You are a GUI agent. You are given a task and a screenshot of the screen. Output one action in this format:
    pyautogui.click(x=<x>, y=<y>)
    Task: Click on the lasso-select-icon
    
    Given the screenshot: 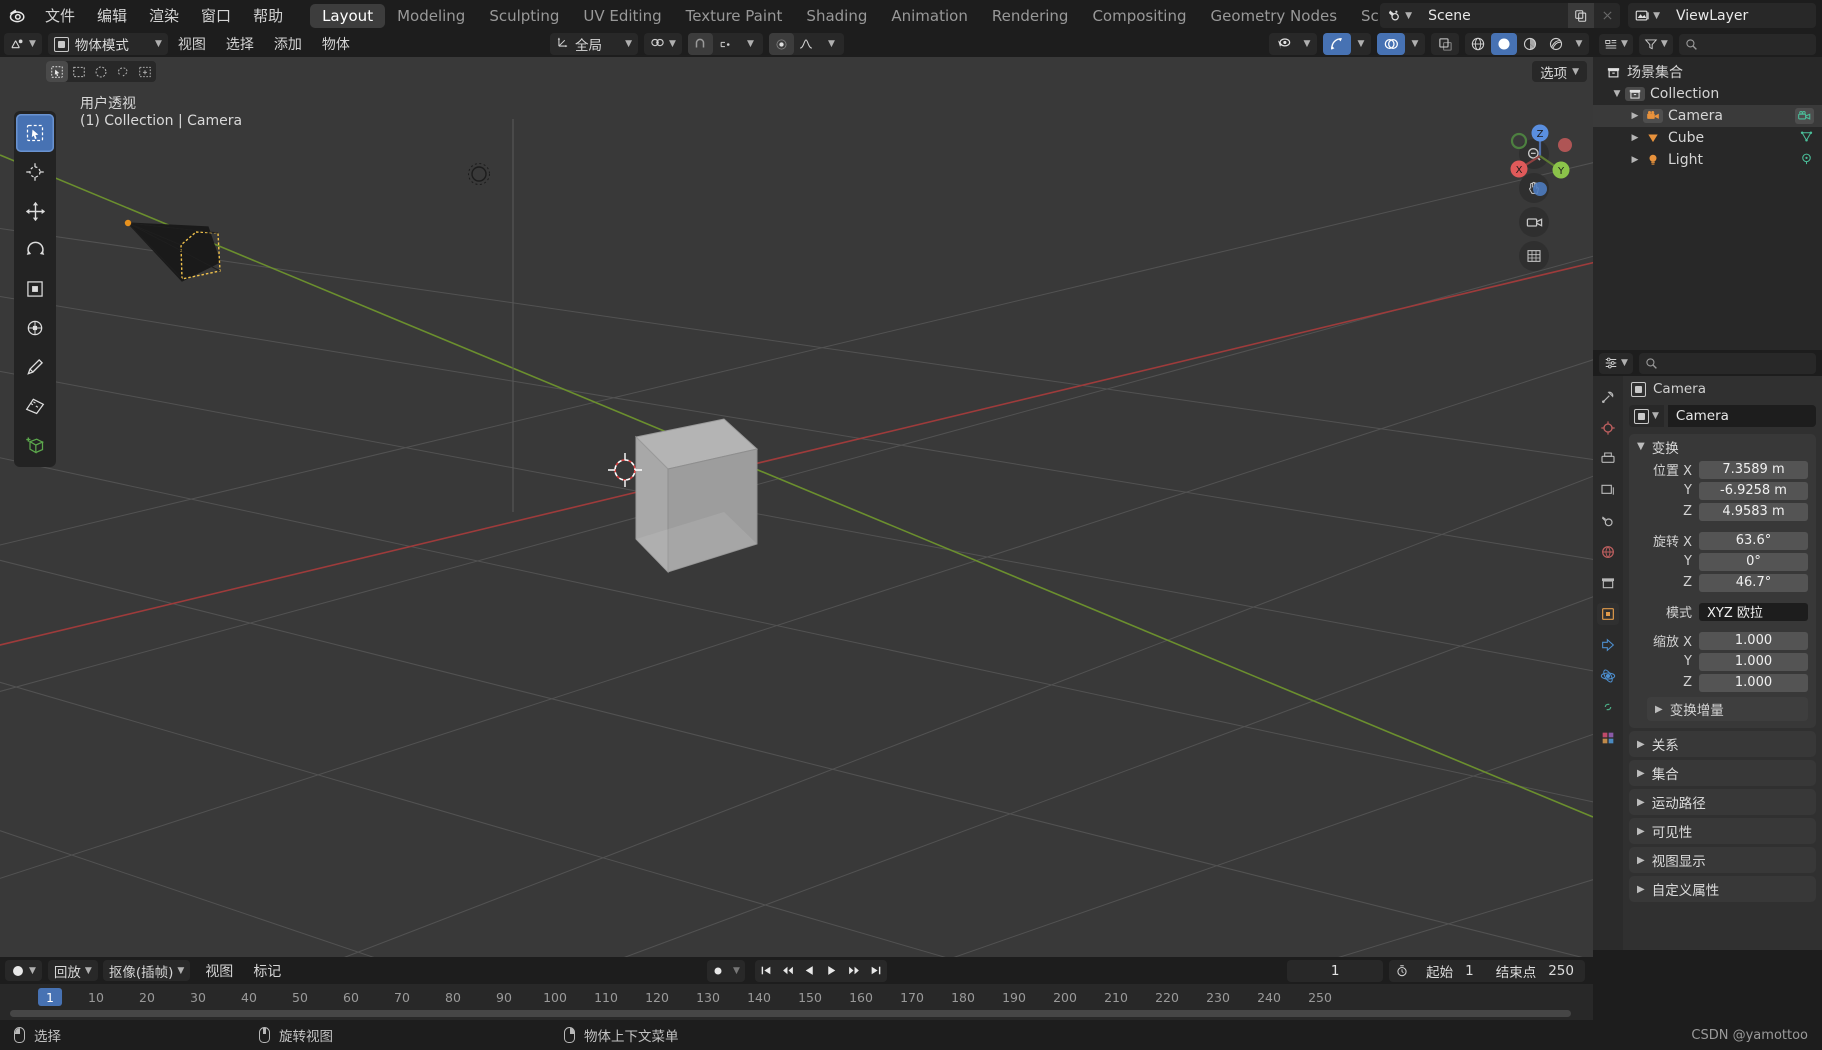 What is the action you would take?
    pyautogui.click(x=123, y=71)
    